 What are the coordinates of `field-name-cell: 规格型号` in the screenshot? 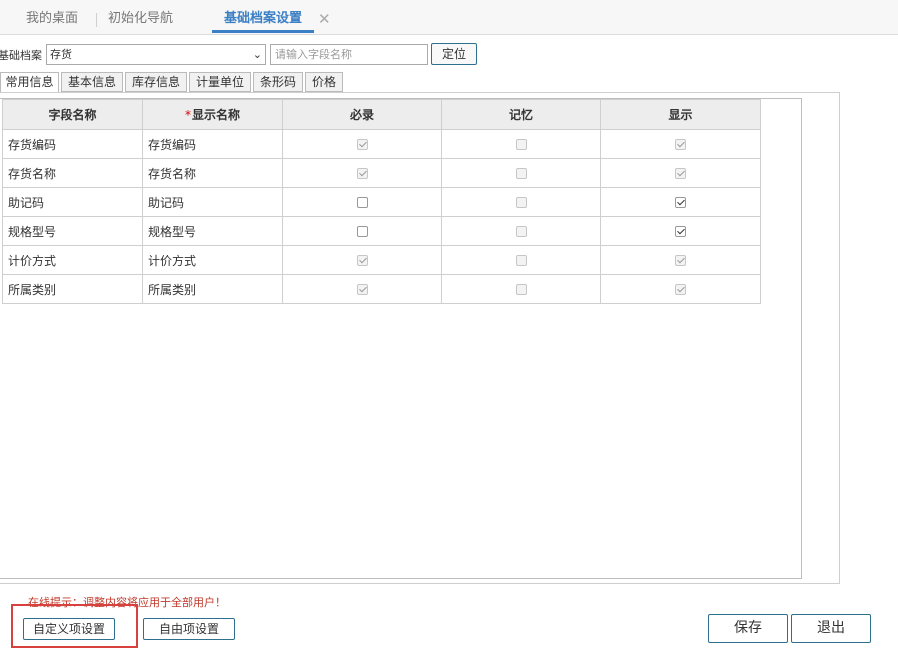 It's located at (72, 231).